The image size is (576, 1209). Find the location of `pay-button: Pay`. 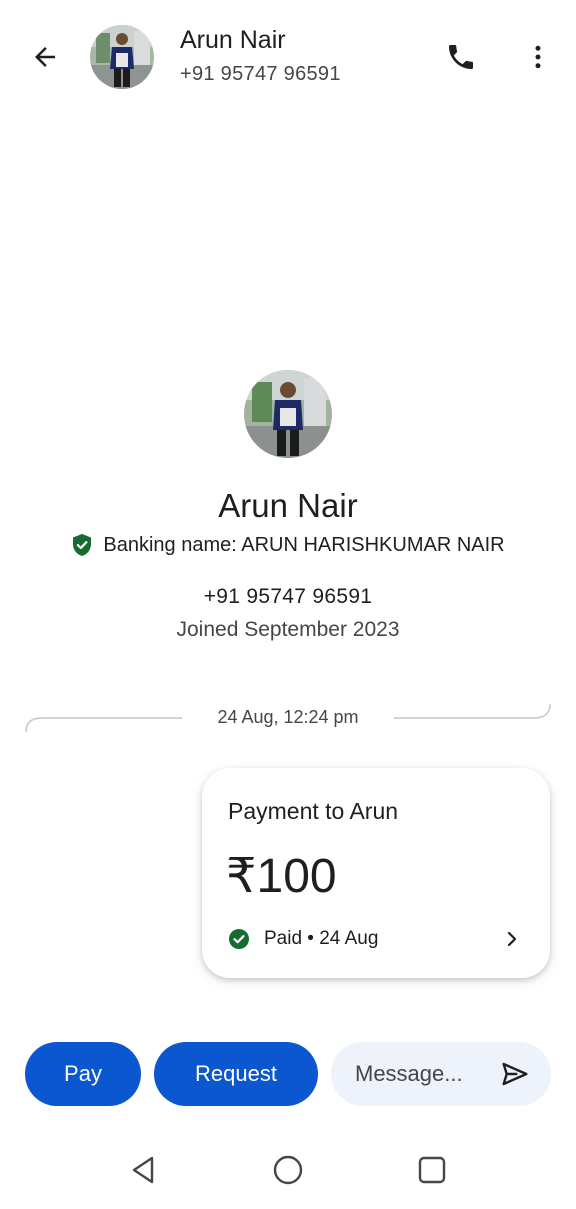

pay-button: Pay is located at coordinates (83, 1074).